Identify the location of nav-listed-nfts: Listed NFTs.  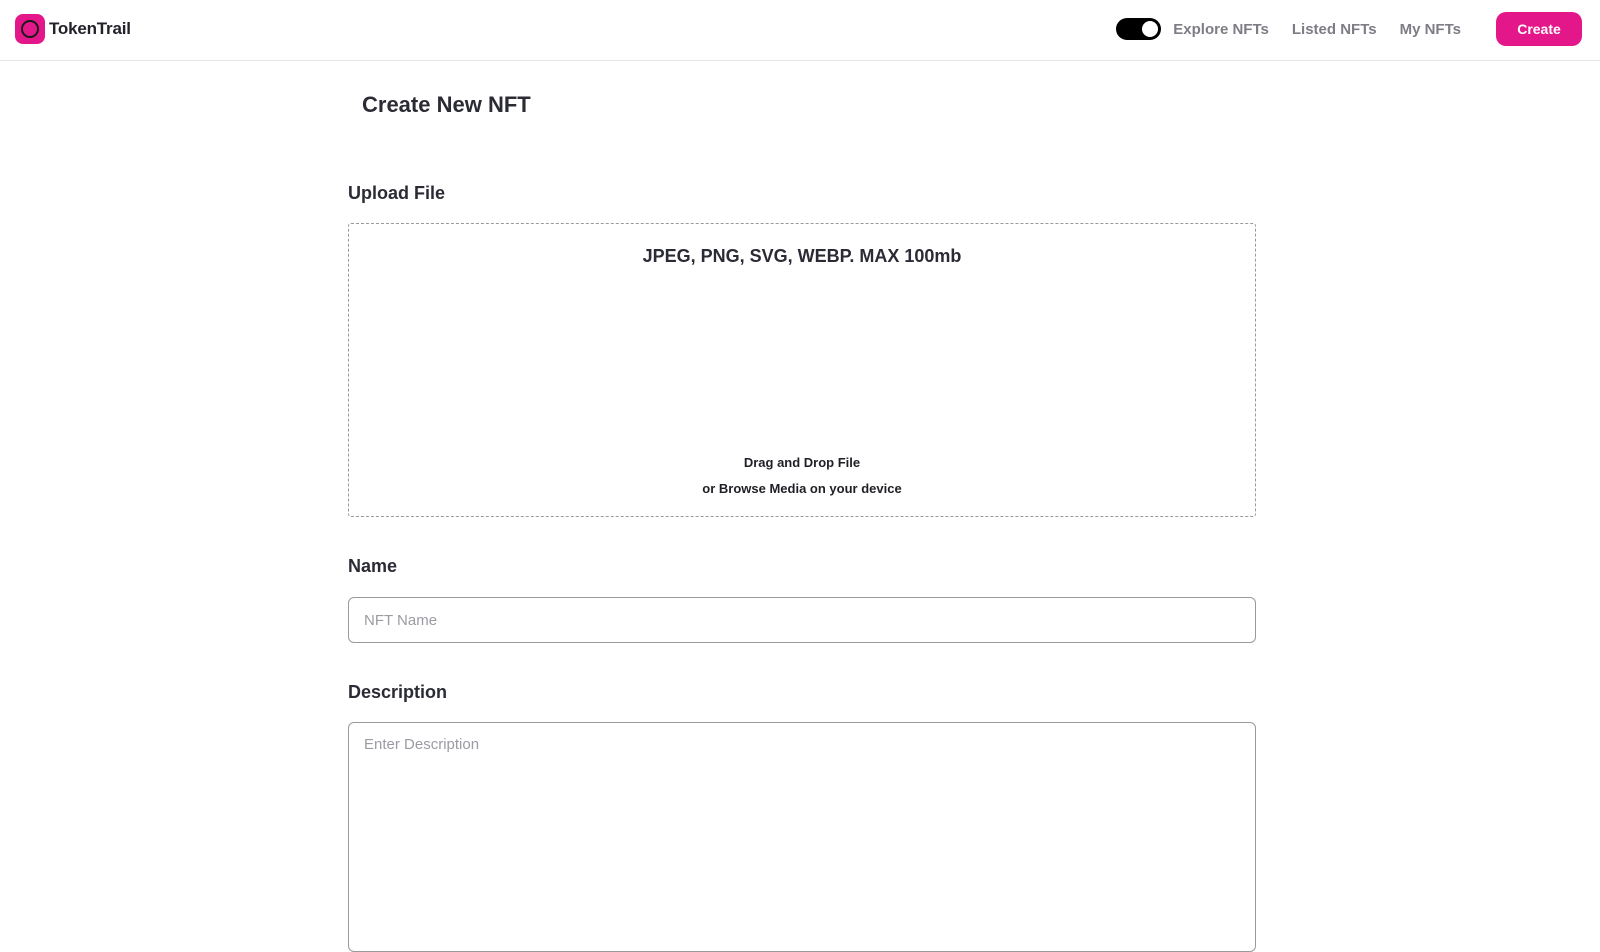
(1334, 29).